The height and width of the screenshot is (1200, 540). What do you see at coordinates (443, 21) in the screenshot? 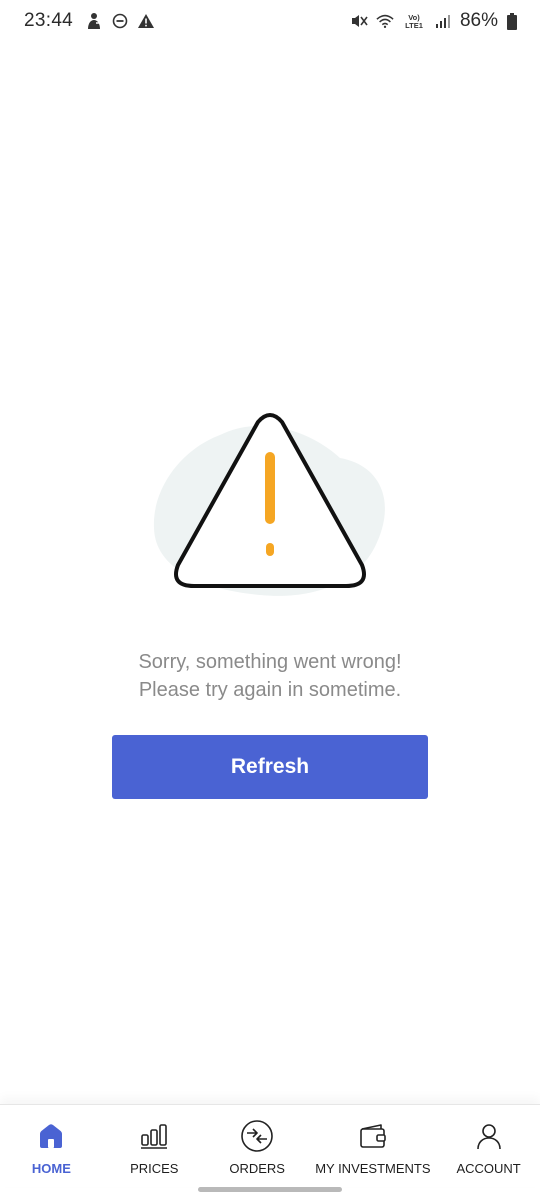
I see `signal-icon` at bounding box center [443, 21].